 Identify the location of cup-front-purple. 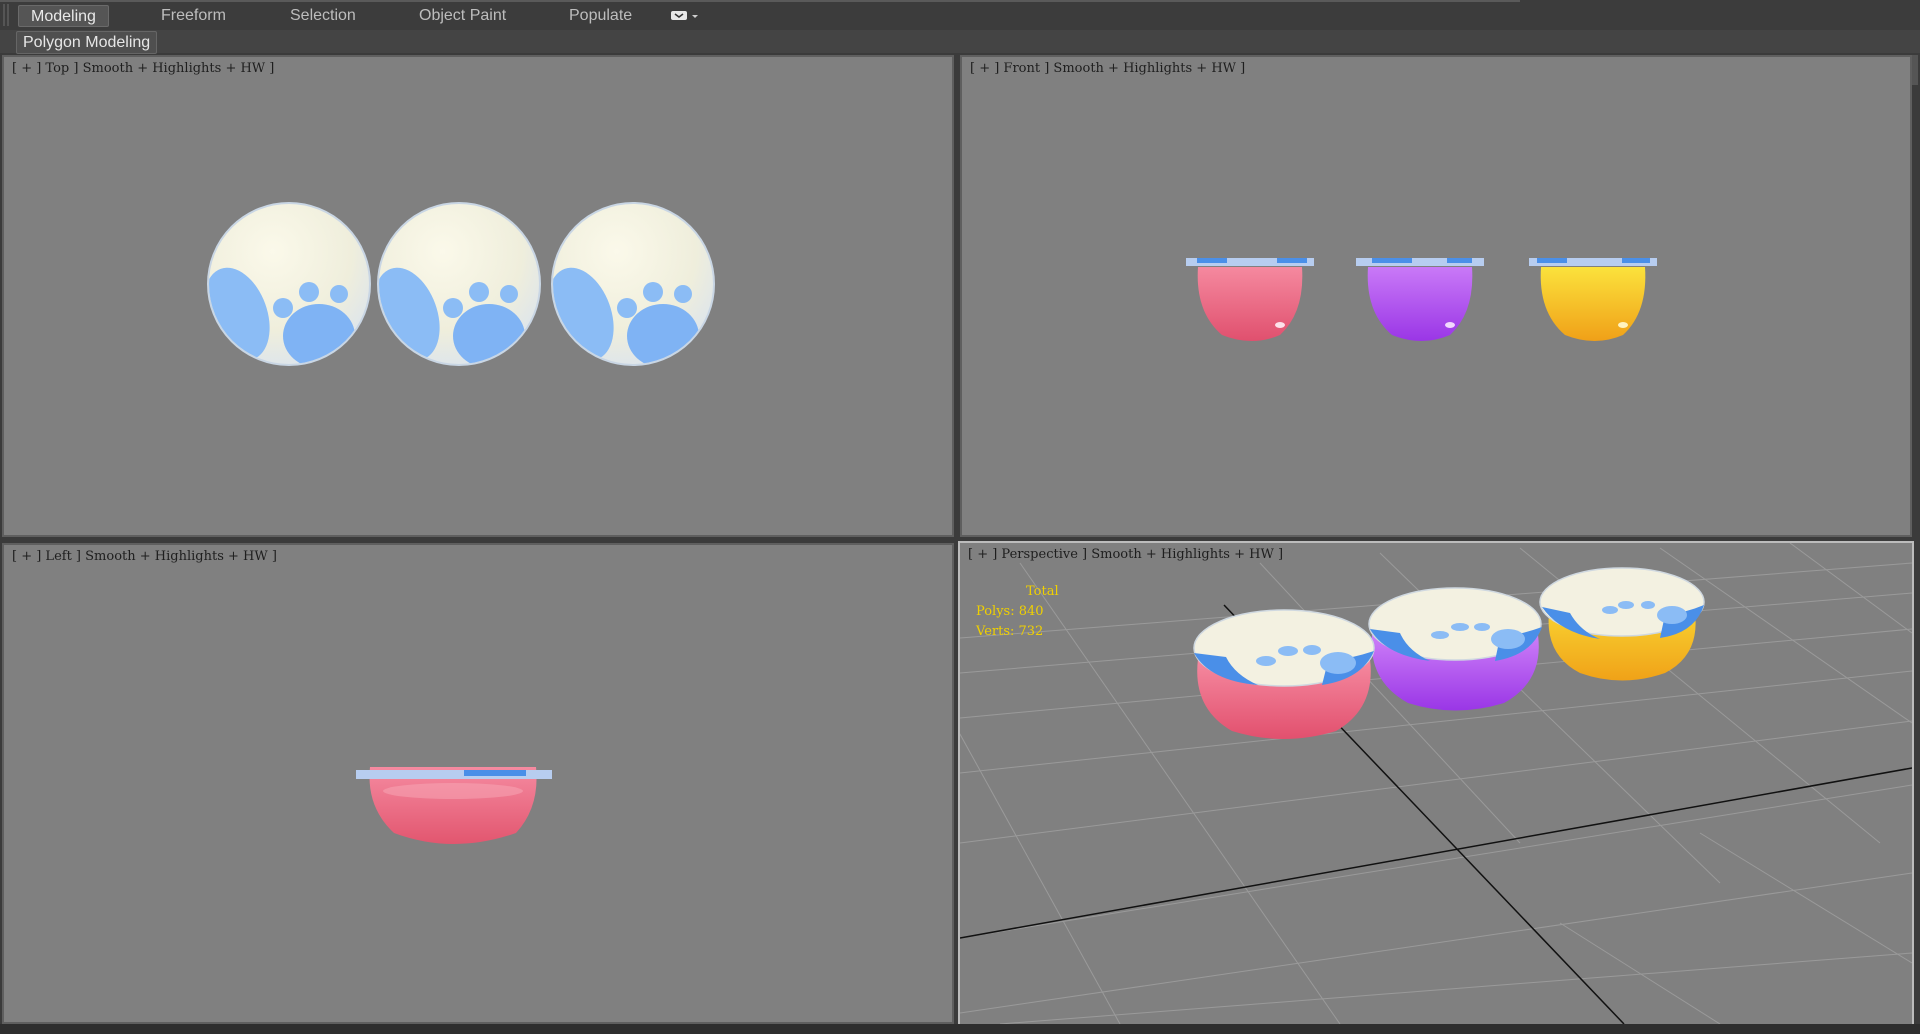
(1420, 299).